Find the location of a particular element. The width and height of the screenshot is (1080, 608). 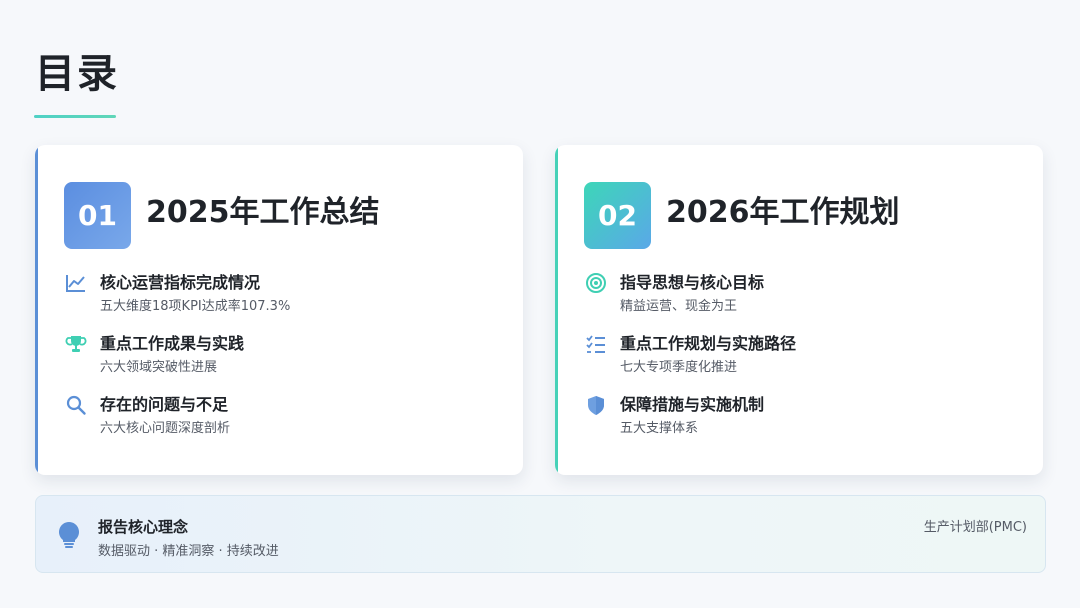

item-title: 重点工作规划与实施路径 is located at coordinates (708, 343).